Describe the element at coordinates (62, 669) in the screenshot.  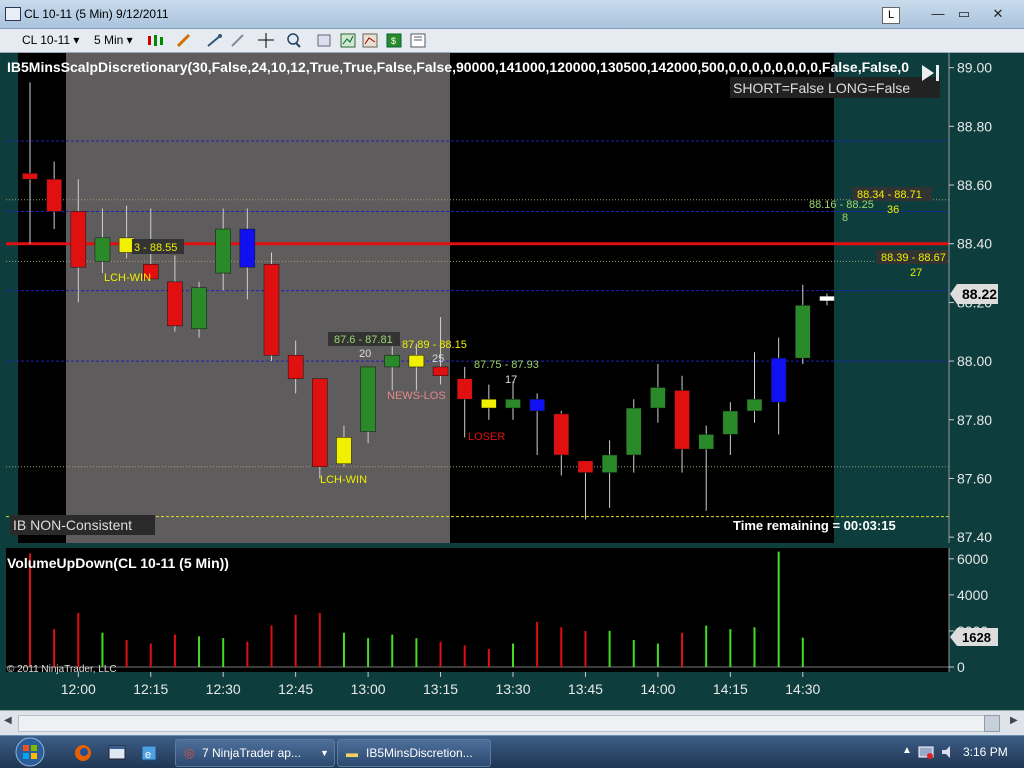
I see `copyright-label: © 2011 NinjaTrader, LLC` at that location.